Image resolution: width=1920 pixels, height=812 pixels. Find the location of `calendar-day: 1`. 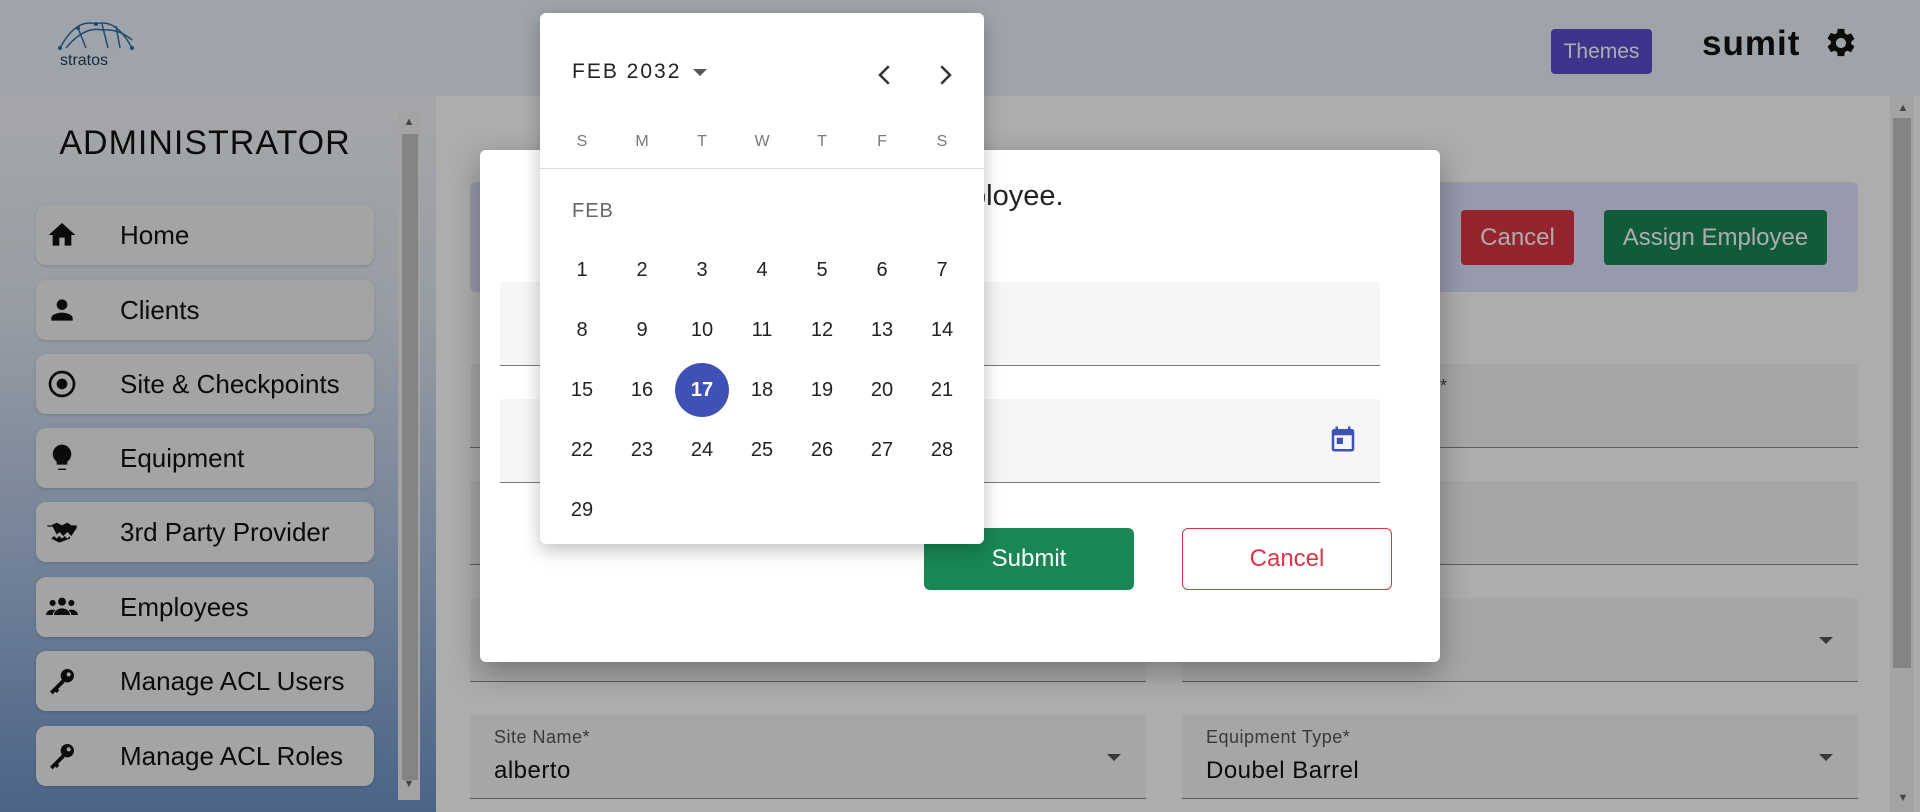

calendar-day: 1 is located at coordinates (582, 270).